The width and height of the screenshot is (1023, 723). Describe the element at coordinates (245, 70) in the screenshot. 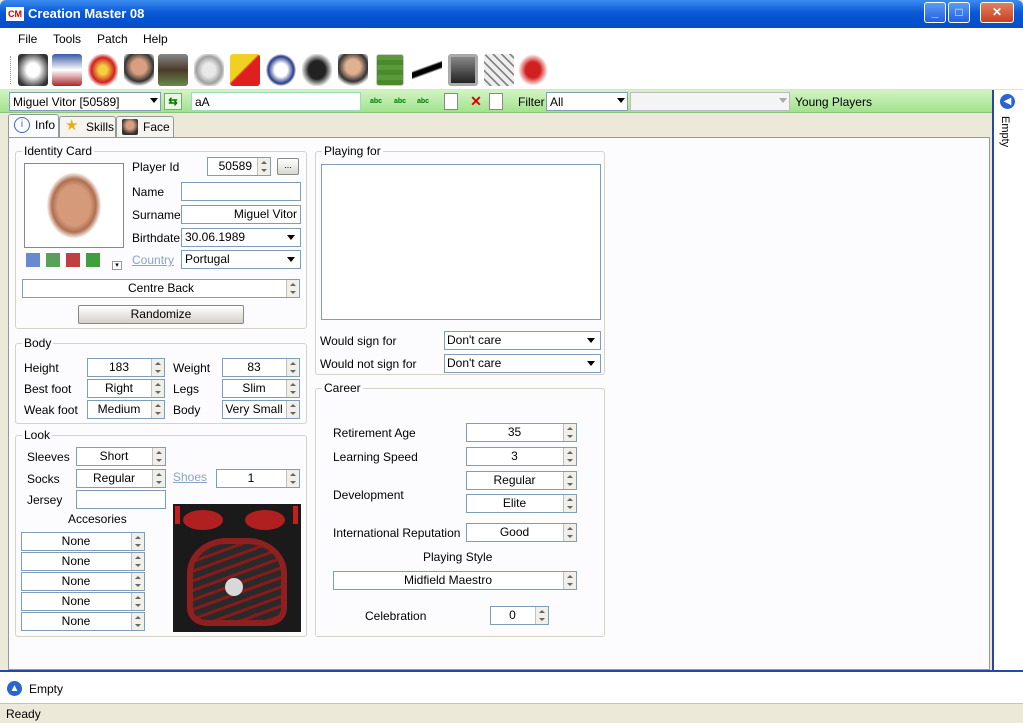

I see `red-card-icon` at that location.